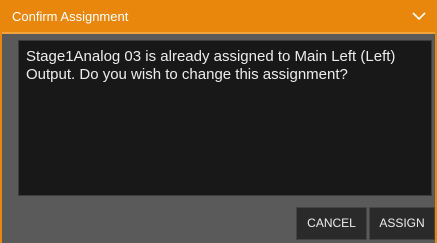  What do you see at coordinates (218, 17) in the screenshot?
I see `dialog-titlebar: Confirm Assignment` at bounding box center [218, 17].